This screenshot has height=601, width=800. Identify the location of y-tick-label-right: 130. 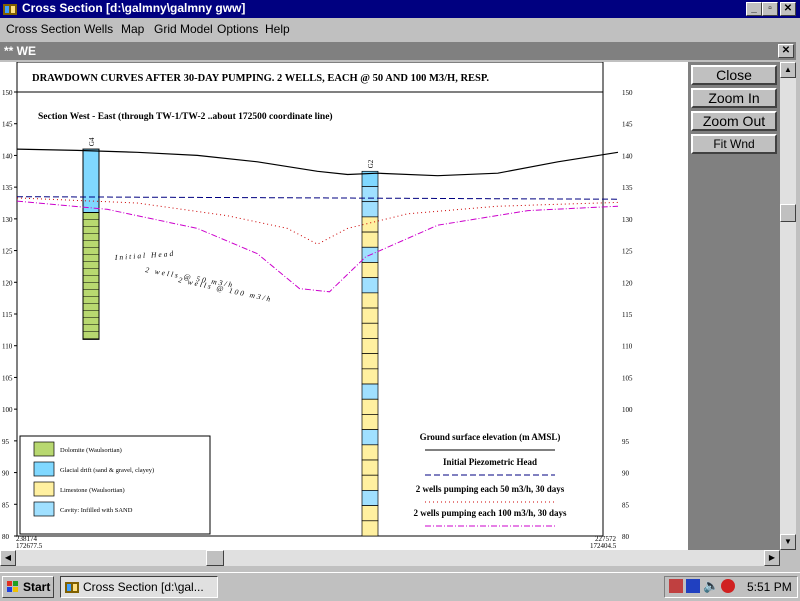
(627, 220).